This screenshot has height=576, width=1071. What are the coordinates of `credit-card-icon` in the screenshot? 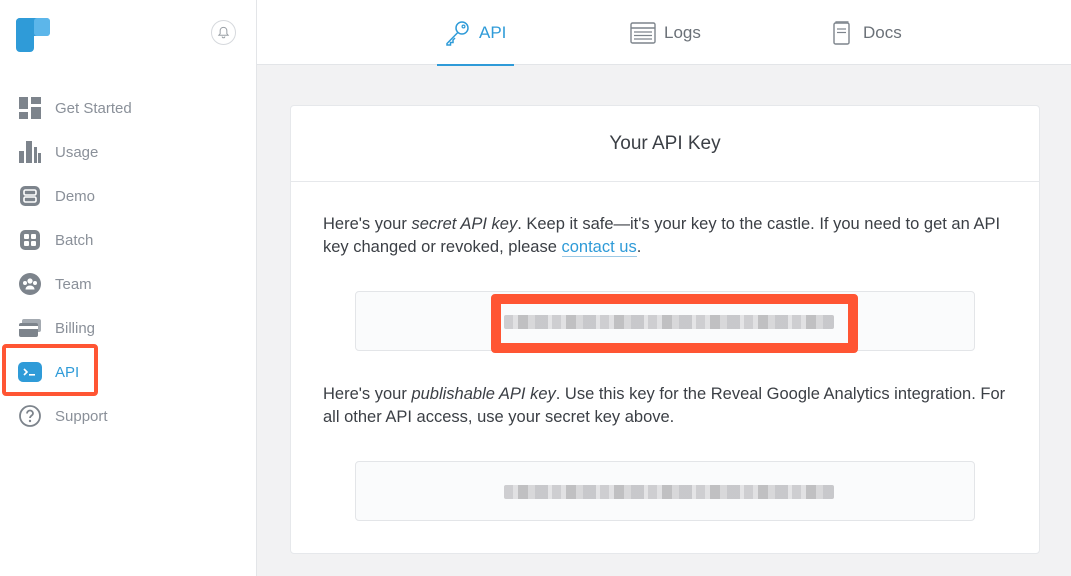 It's located at (30, 328).